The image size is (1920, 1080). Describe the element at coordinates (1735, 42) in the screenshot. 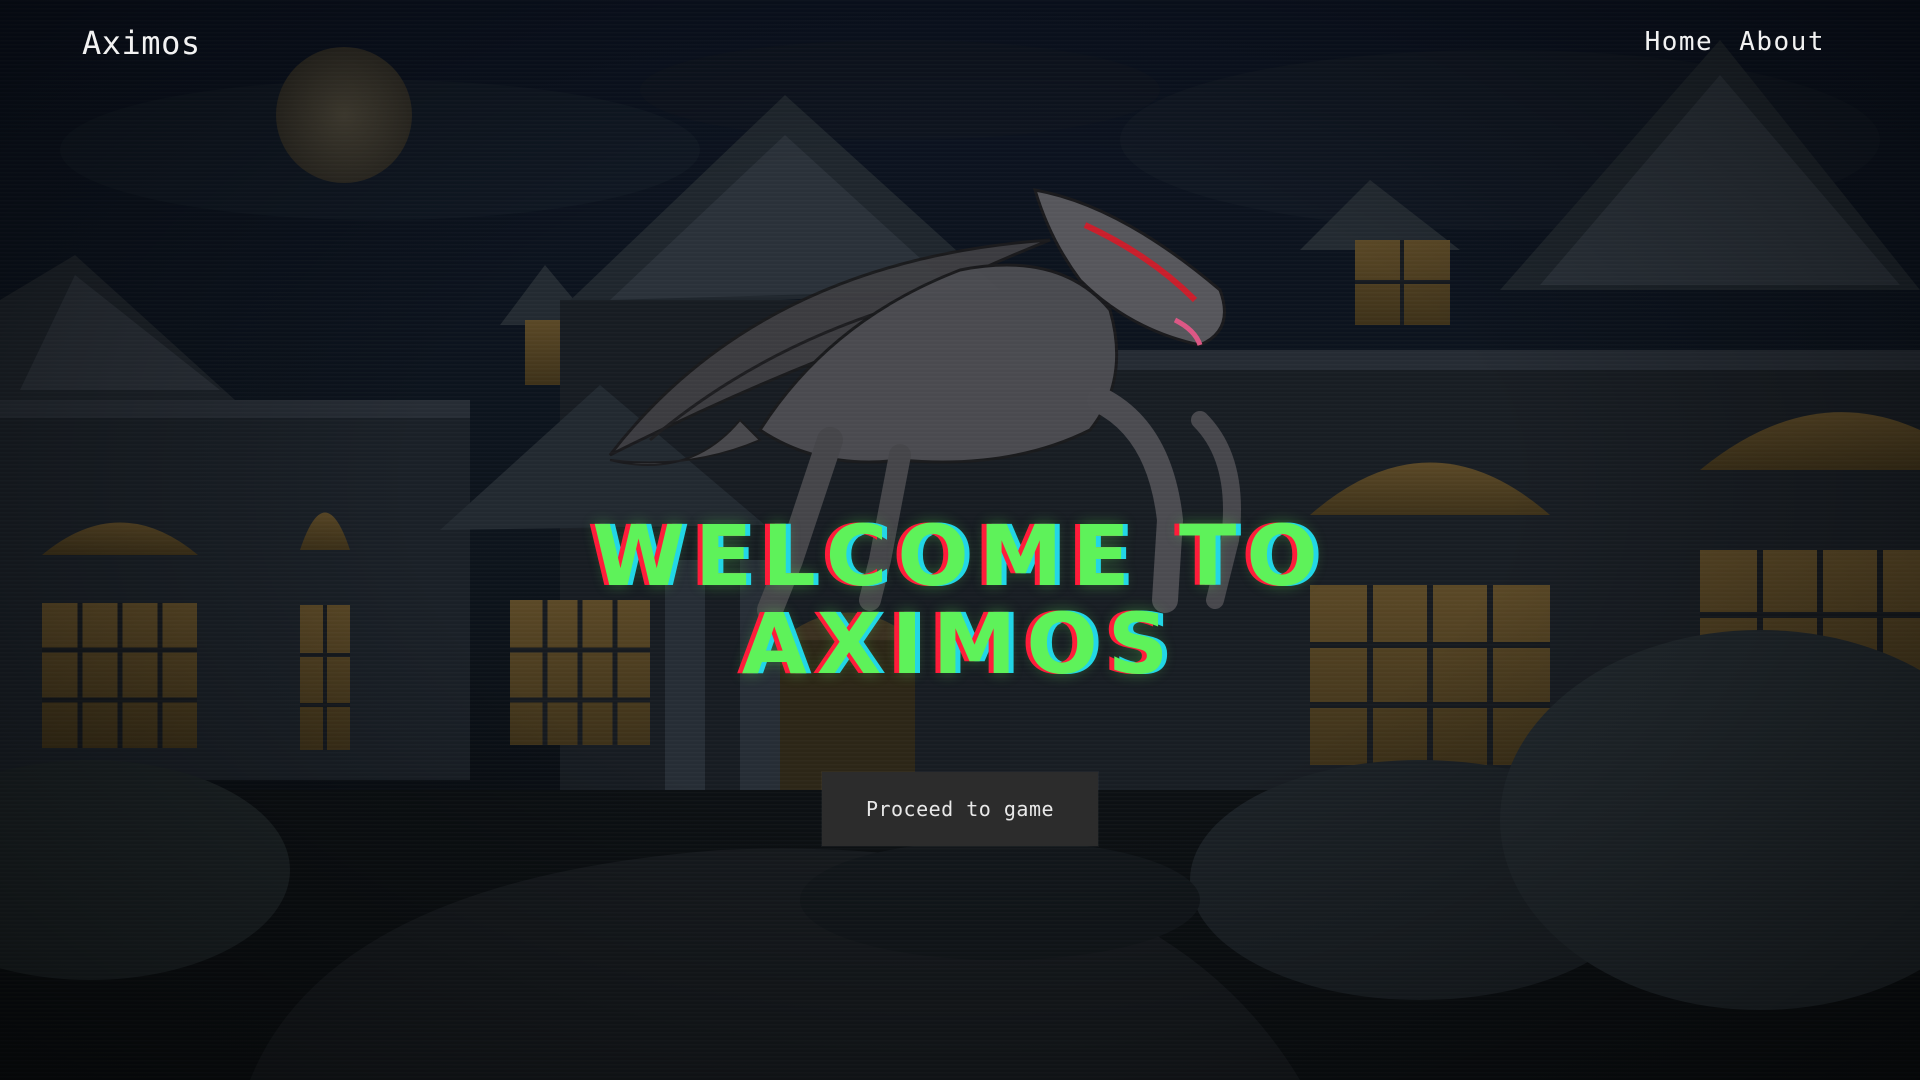

I see `nav-links: Home About` at that location.